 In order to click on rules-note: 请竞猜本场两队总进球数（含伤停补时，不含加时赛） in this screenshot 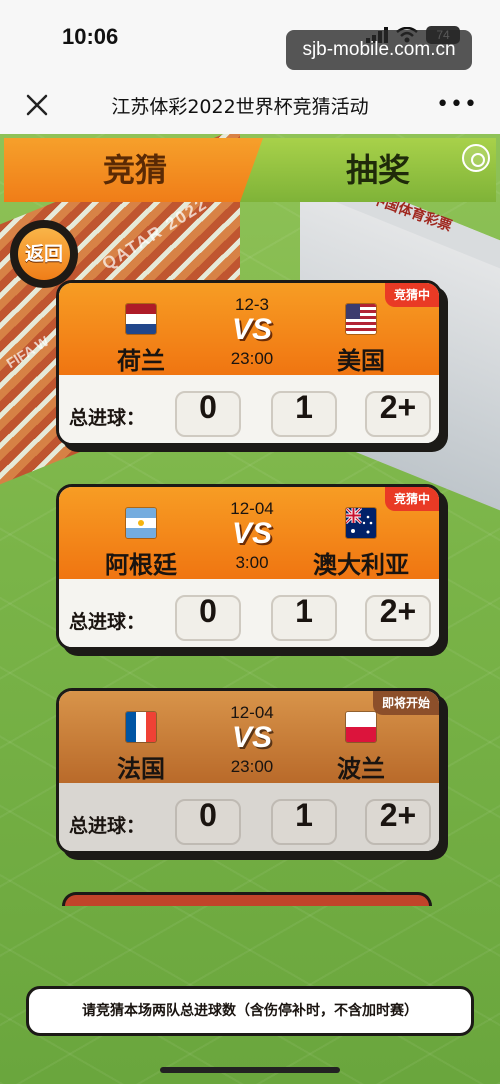, I will do `click(250, 1011)`.